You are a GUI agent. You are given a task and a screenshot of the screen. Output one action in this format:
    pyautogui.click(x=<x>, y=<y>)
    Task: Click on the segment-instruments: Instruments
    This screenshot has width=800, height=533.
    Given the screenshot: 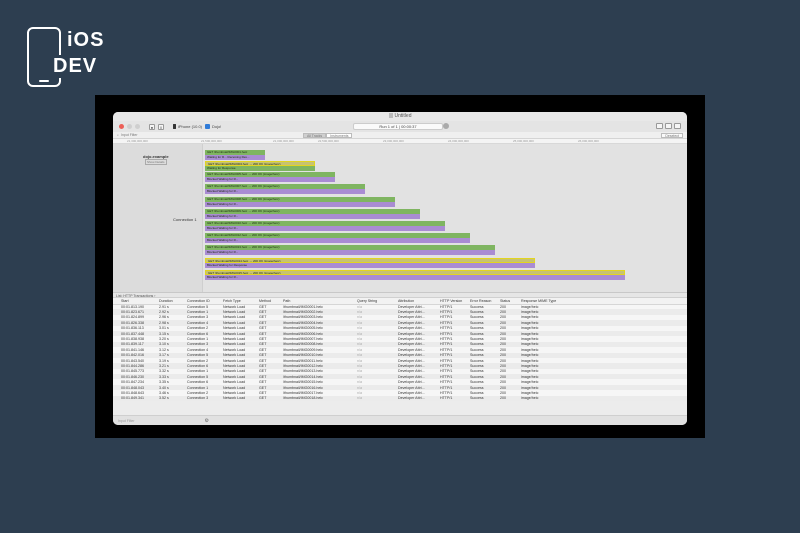 What is the action you would take?
    pyautogui.click(x=339, y=135)
    